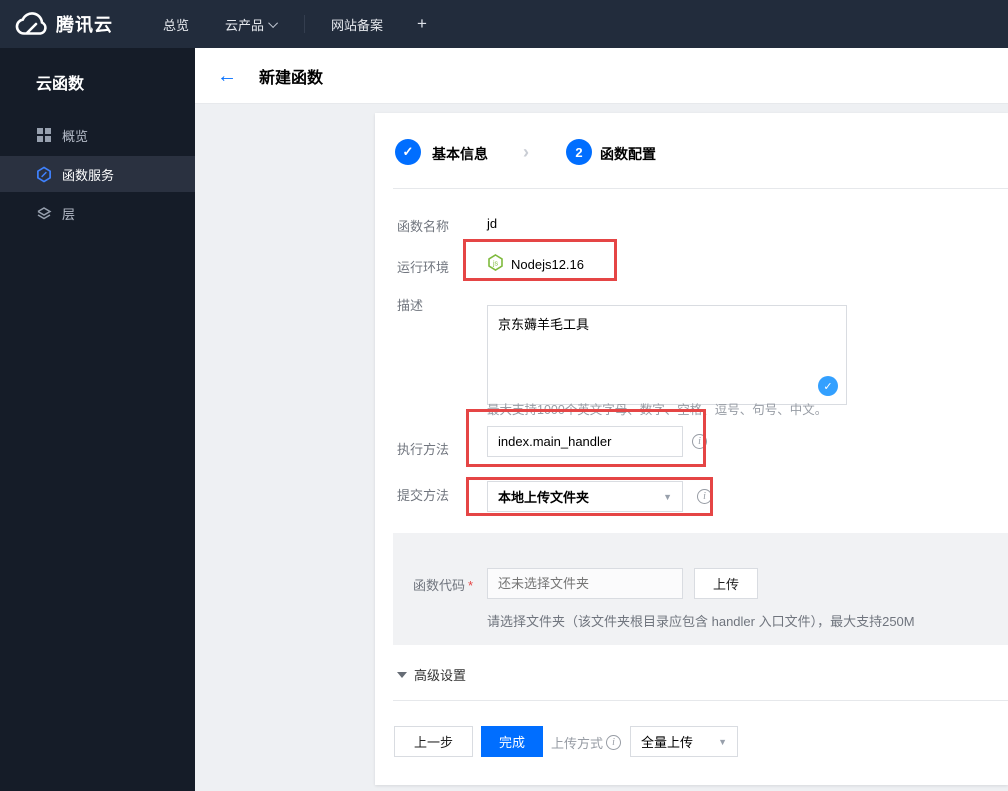 The width and height of the screenshot is (1008, 791). Describe the element at coordinates (667, 742) in the screenshot. I see `upload-mode-value: 全量上传` at that location.